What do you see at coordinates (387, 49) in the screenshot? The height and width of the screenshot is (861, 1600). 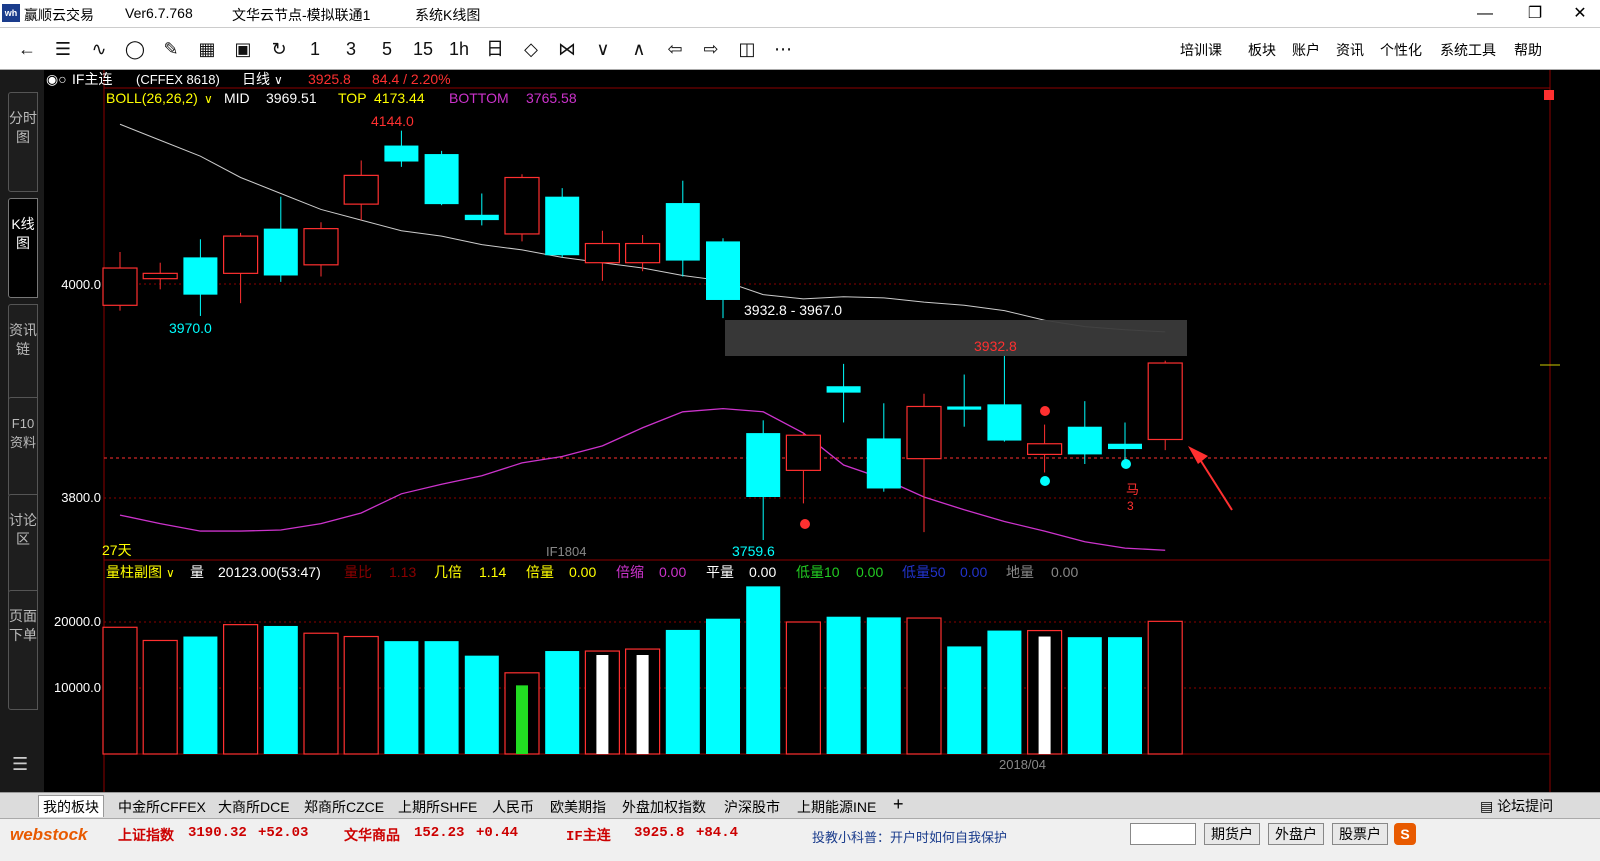 I see `period-5-button: 5` at bounding box center [387, 49].